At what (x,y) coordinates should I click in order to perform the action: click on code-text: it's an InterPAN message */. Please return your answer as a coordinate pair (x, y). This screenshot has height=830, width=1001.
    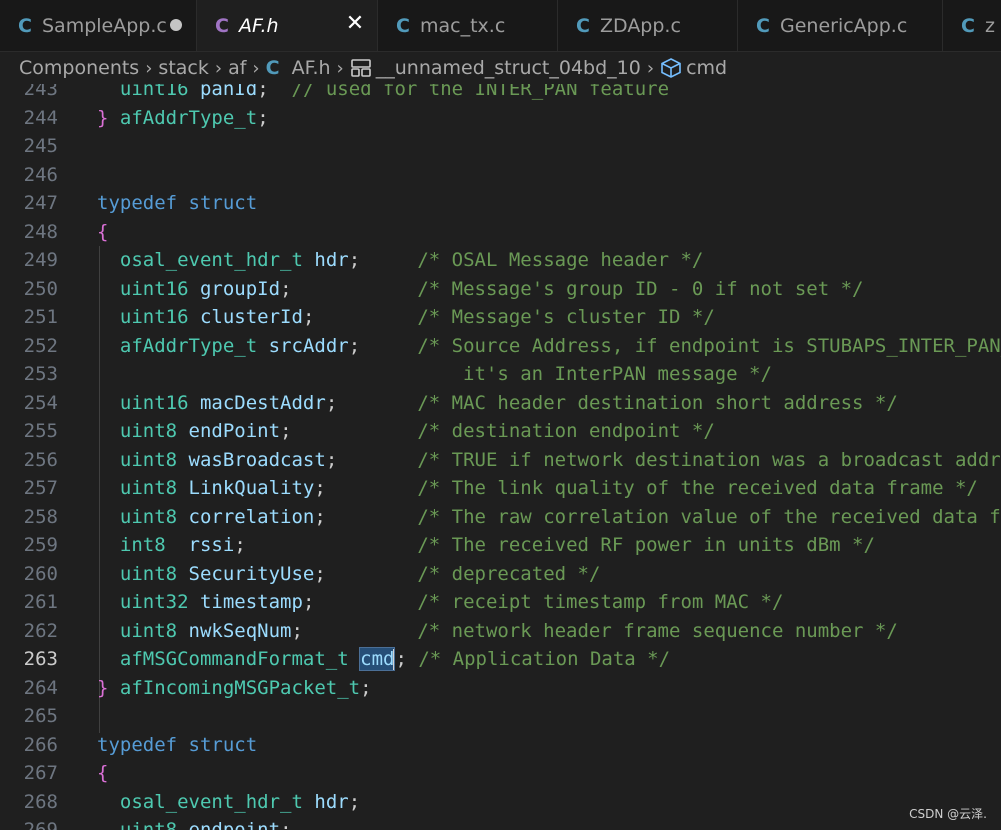
    Looking at the image, I should click on (434, 374).